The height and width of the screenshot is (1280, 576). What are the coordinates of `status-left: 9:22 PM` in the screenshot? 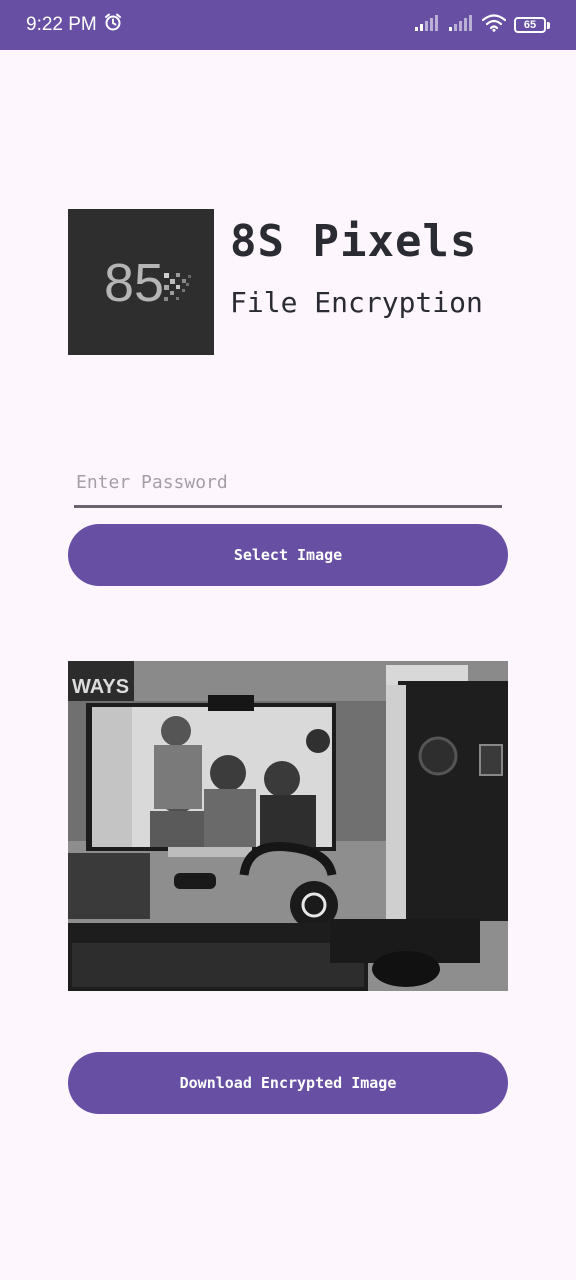 It's located at (74, 25).